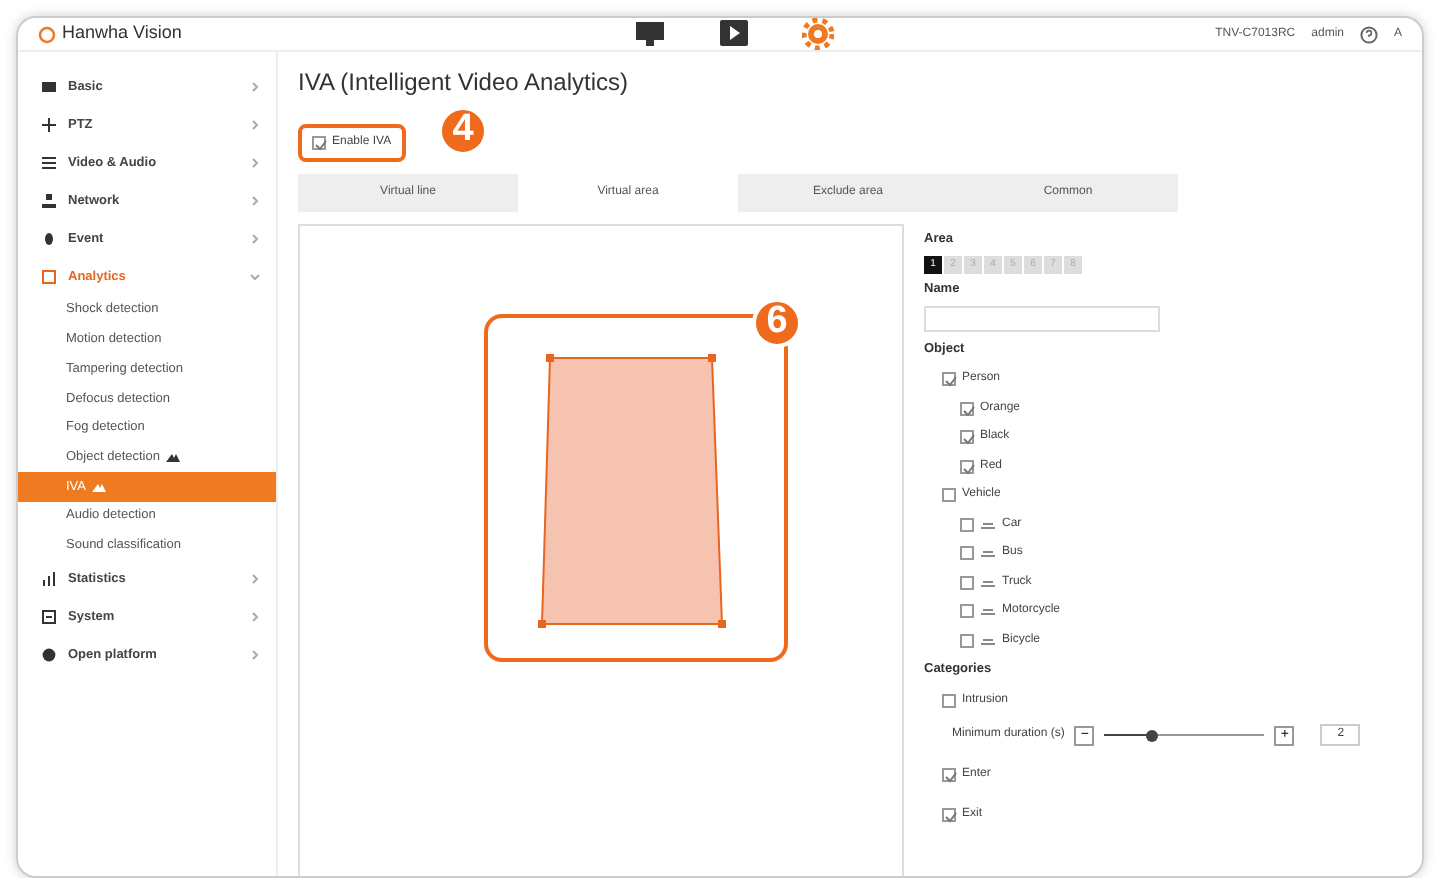  What do you see at coordinates (49, 277) in the screenshot?
I see `frame-icon` at bounding box center [49, 277].